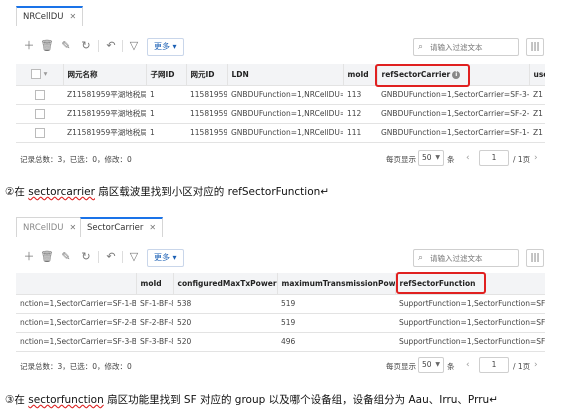  Describe the element at coordinates (115, 228) in the screenshot. I see `tab-label: SectorCarrier` at that location.